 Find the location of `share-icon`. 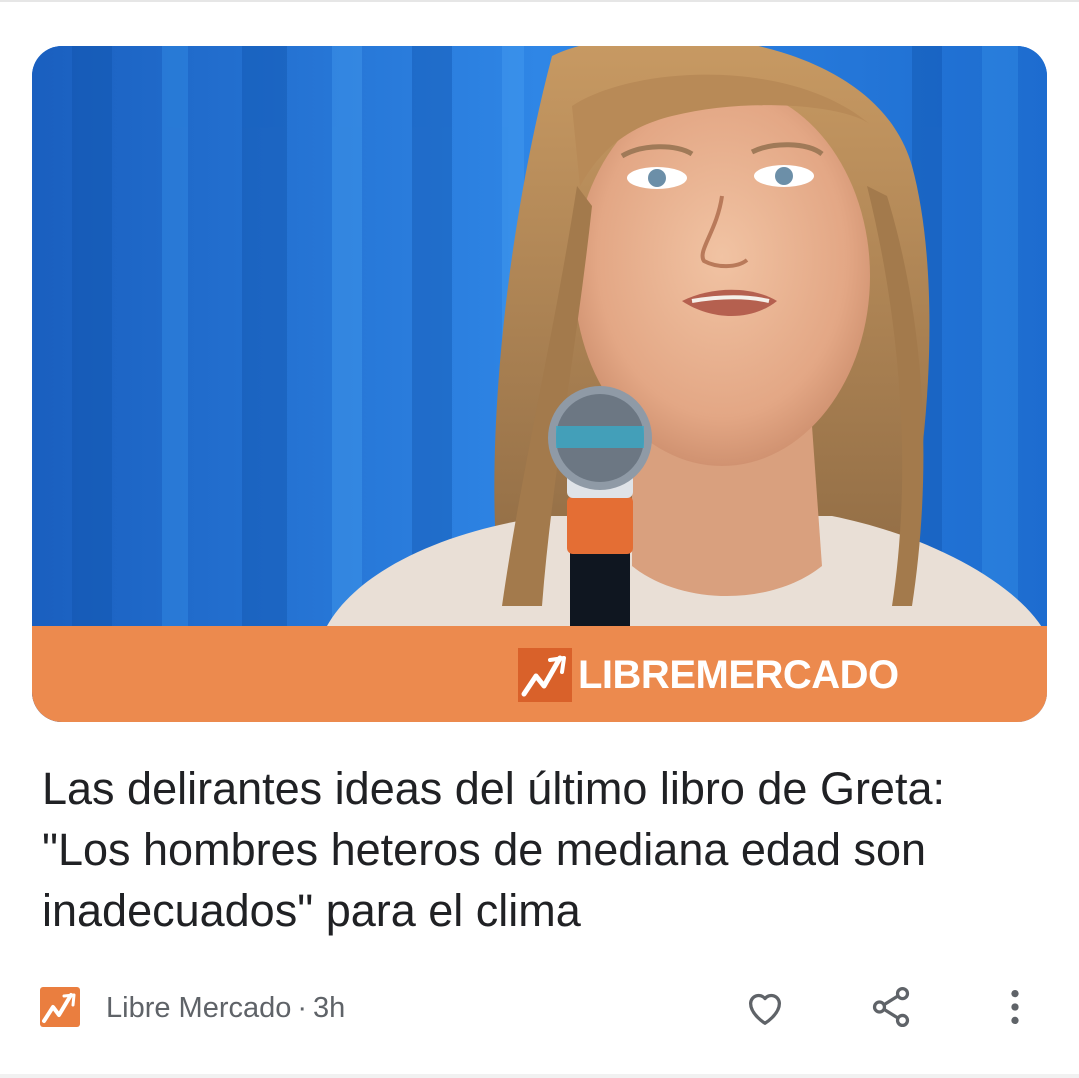

share-icon is located at coordinates (891, 1007).